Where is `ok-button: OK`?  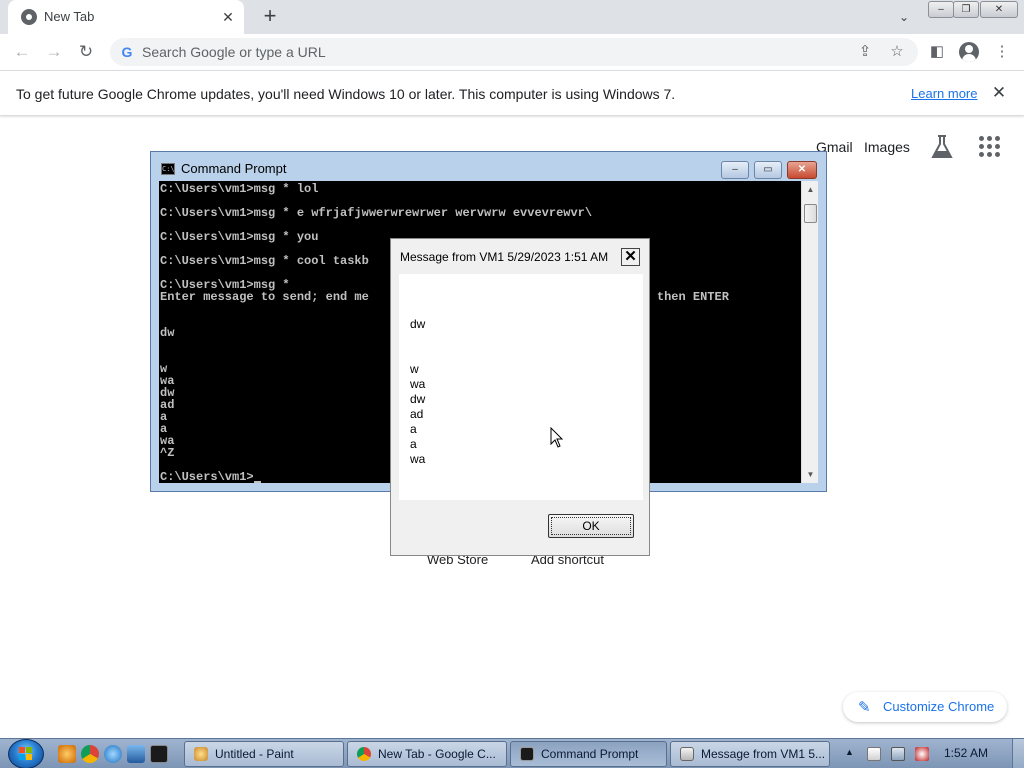
ok-button: OK is located at coordinates (591, 526).